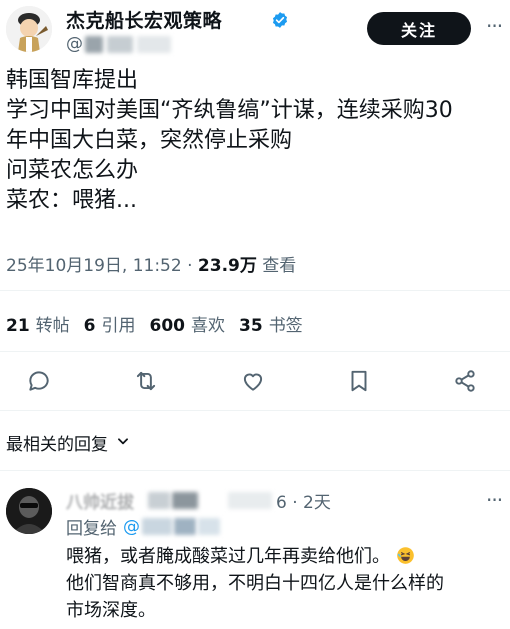 The width and height of the screenshot is (510, 629). What do you see at coordinates (271, 323) in the screenshot?
I see `bookmarks-stat: 35 书签` at bounding box center [271, 323].